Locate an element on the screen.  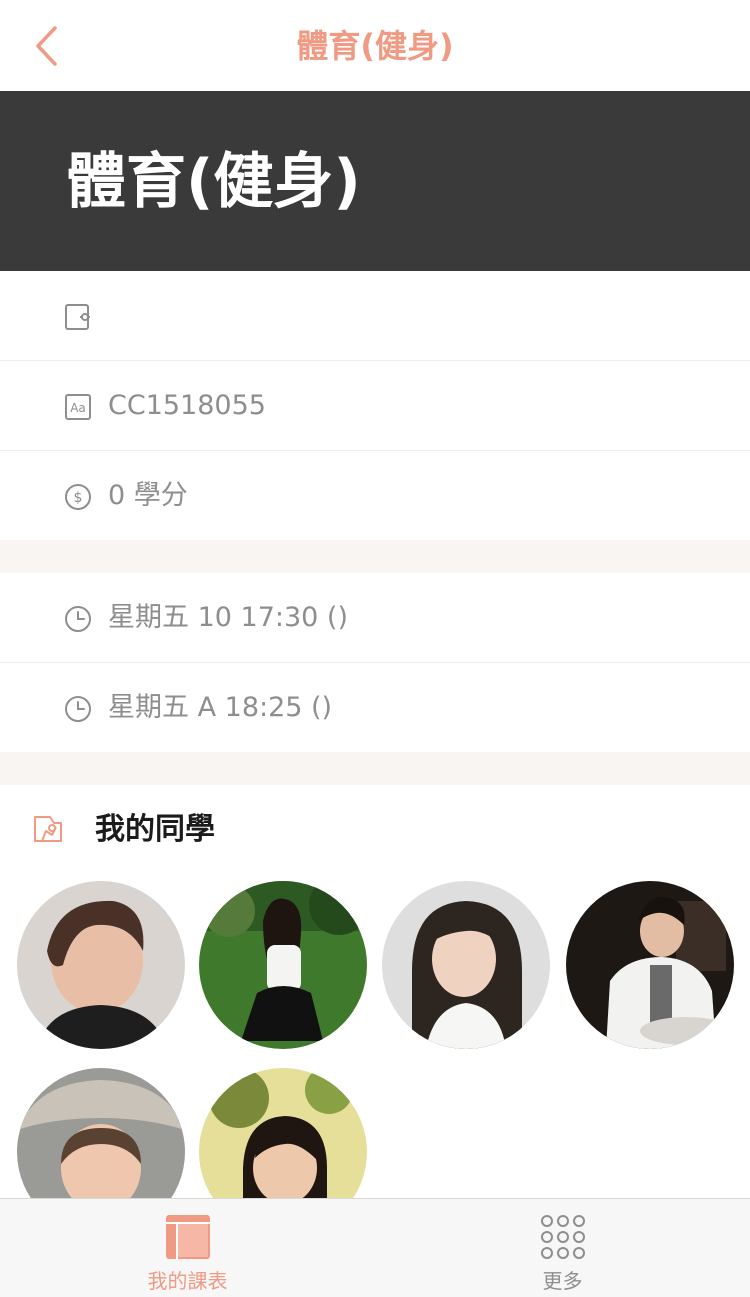
schedule-text: 星期五 10 17:30 () is located at coordinates (228, 617).